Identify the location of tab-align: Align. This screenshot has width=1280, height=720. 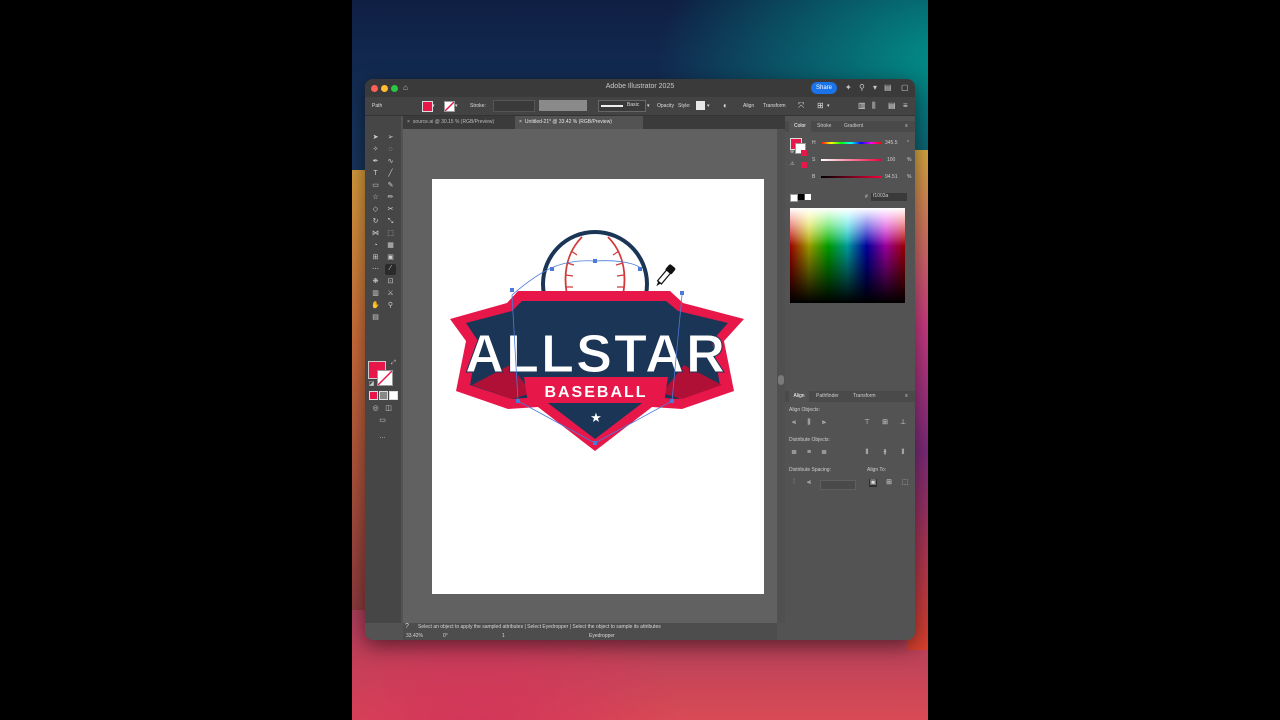
(799, 396).